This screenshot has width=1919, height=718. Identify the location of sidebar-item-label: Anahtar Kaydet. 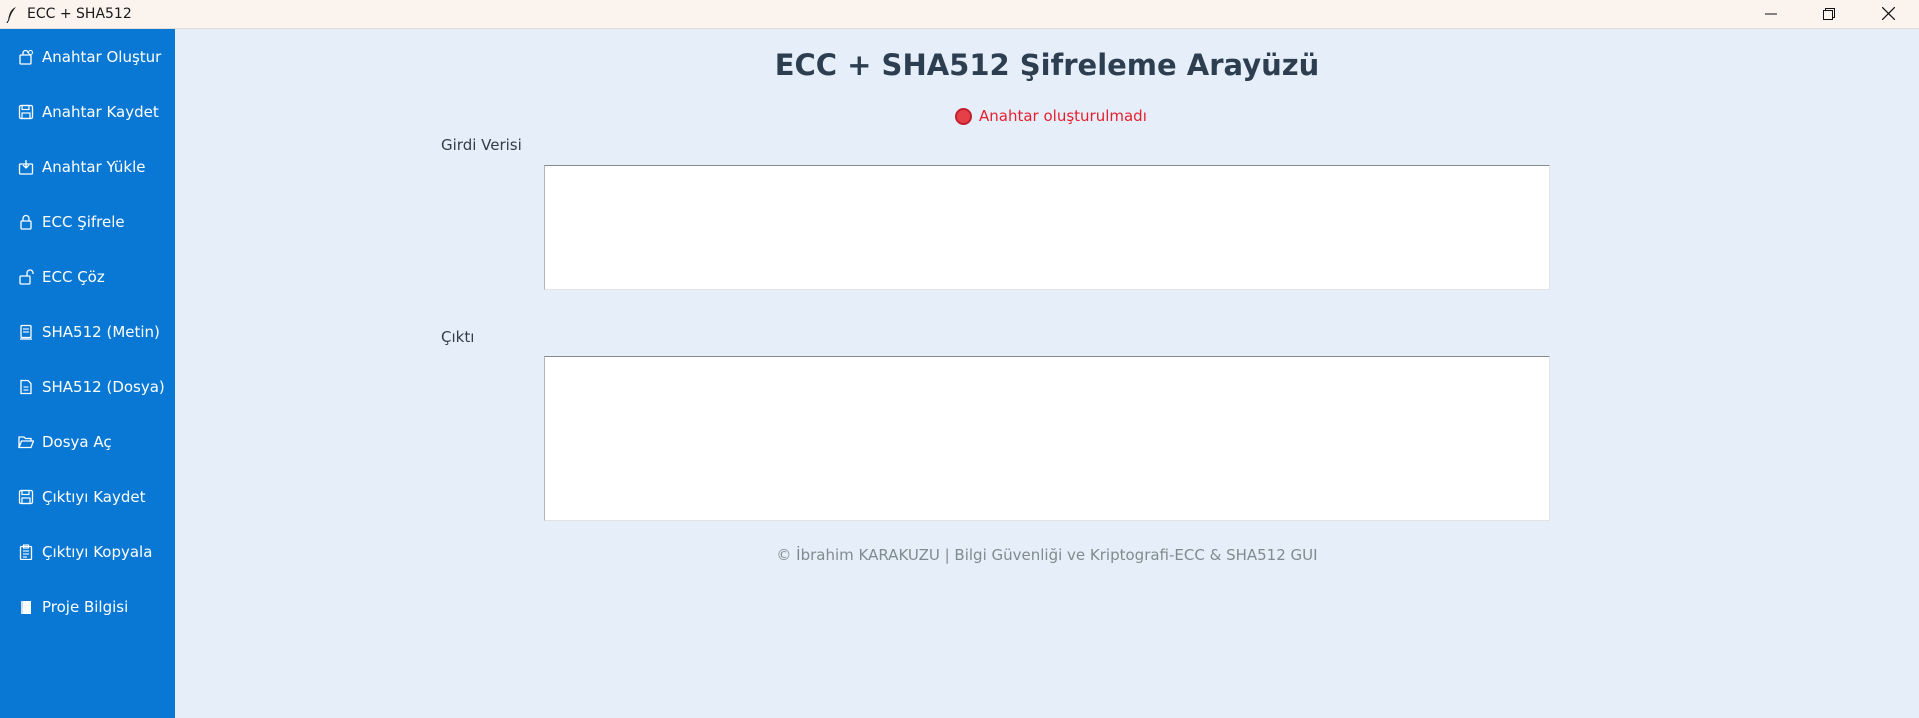
(100, 112).